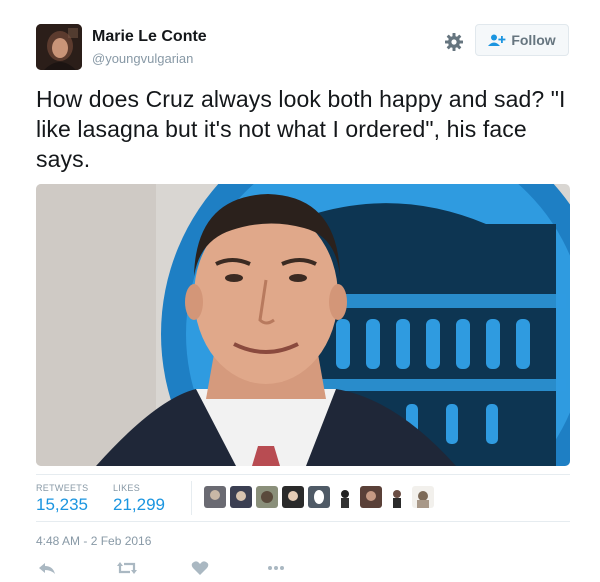 The width and height of the screenshot is (600, 582). What do you see at coordinates (142, 58) in the screenshot?
I see `author-handle: @youngvulgarian` at bounding box center [142, 58].